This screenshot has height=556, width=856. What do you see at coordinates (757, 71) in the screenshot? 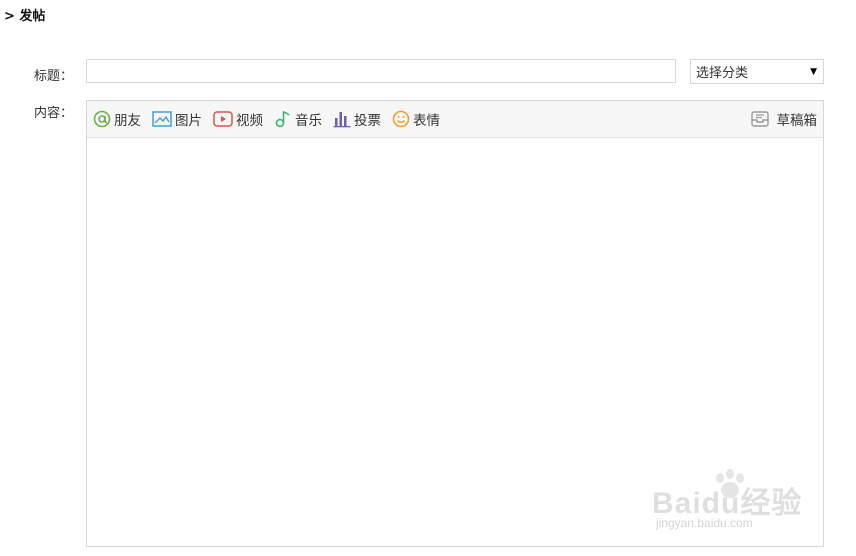
I see `category-select: 选择分类 ▼` at bounding box center [757, 71].